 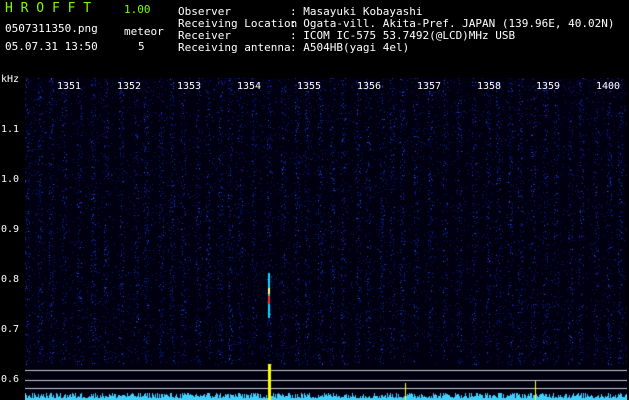 What do you see at coordinates (548, 86) in the screenshot?
I see `x-tick-label: 1359` at bounding box center [548, 86].